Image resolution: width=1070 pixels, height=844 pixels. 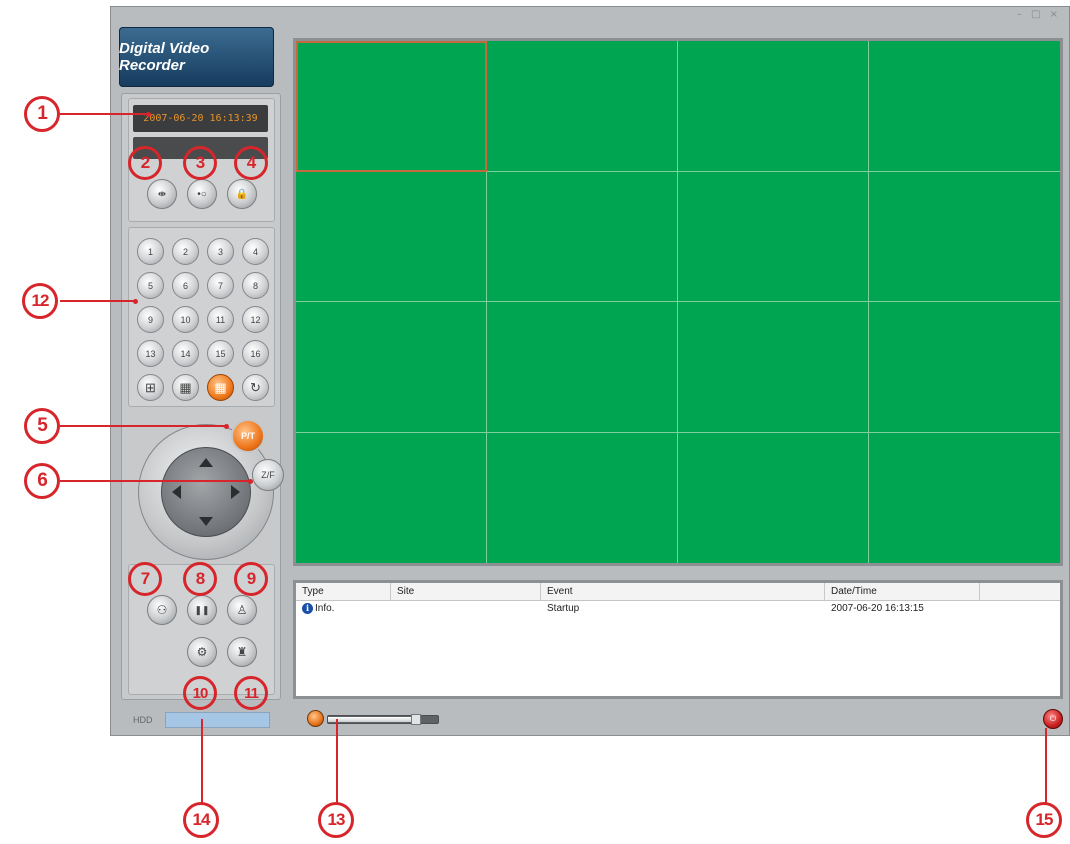 I want to click on channel-button-1: 1, so click(x=150, y=251).